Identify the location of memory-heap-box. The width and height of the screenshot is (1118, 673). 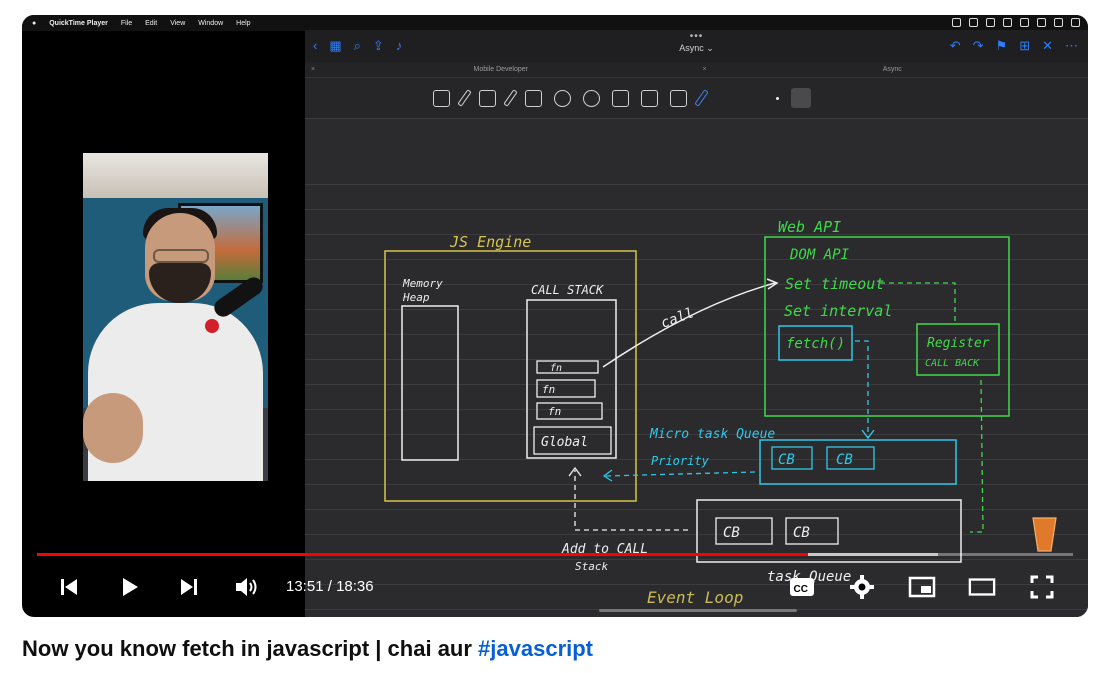
(430, 383).